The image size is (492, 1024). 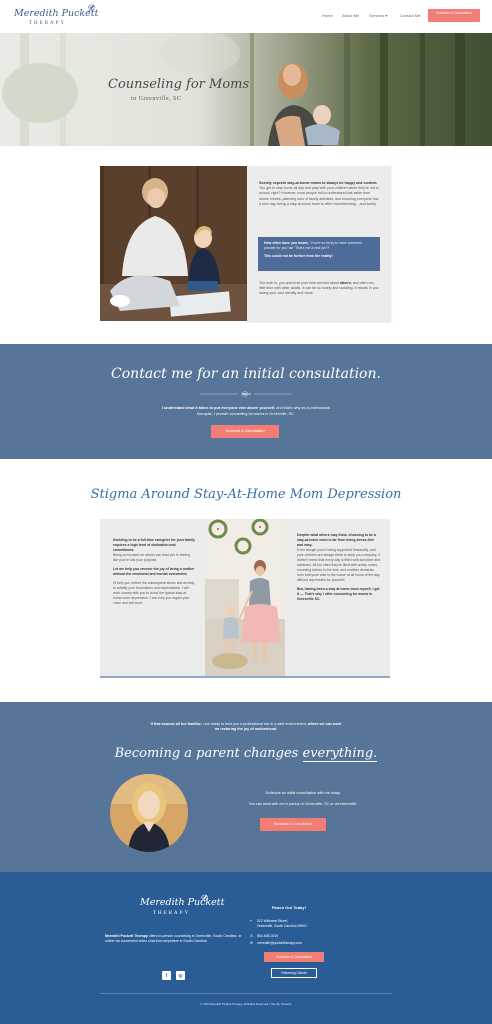 I want to click on logo-subtitle: THERAPY, so click(x=47, y=23).